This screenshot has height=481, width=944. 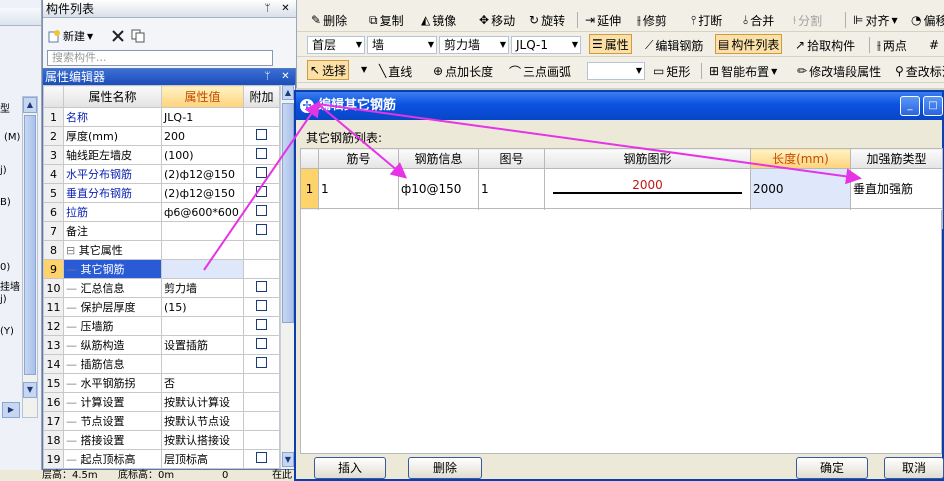 I want to click on chevron-down-icon: ▼, so click(x=364, y=69).